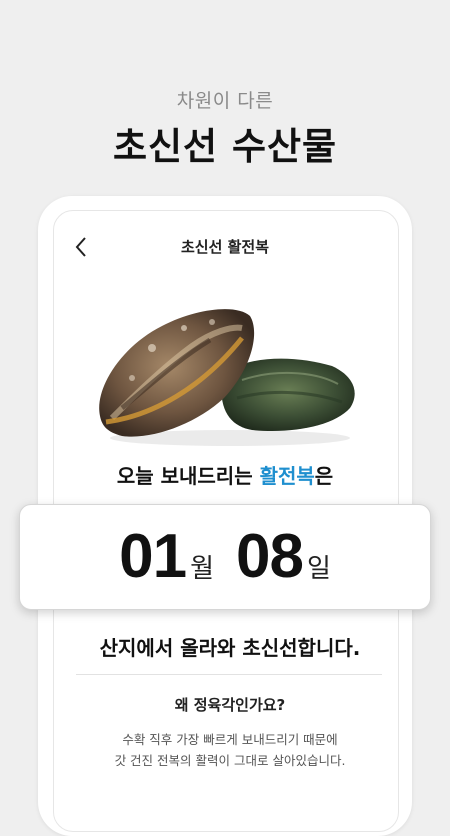  Describe the element at coordinates (229, 674) in the screenshot. I see `divider` at that location.